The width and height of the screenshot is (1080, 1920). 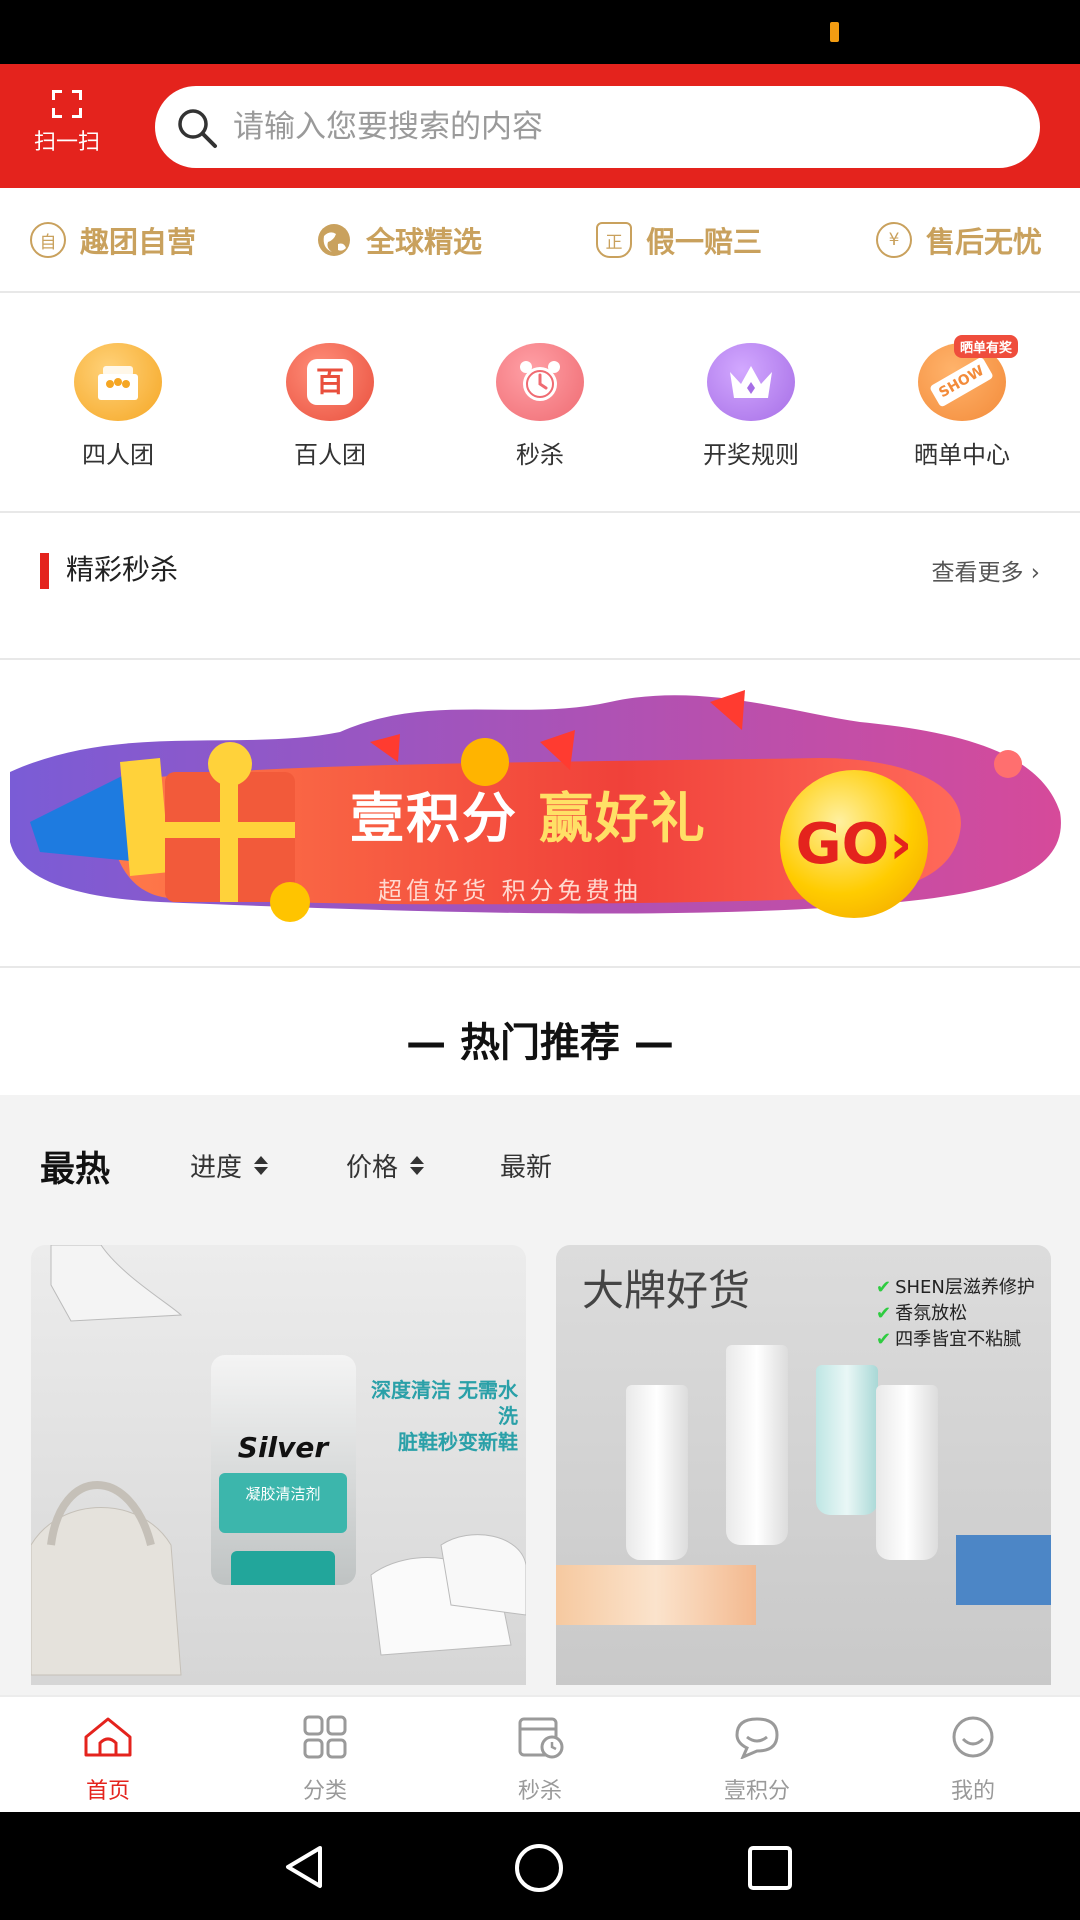 What do you see at coordinates (756, 1791) in the screenshot?
I see `nav-label: 壹积分` at bounding box center [756, 1791].